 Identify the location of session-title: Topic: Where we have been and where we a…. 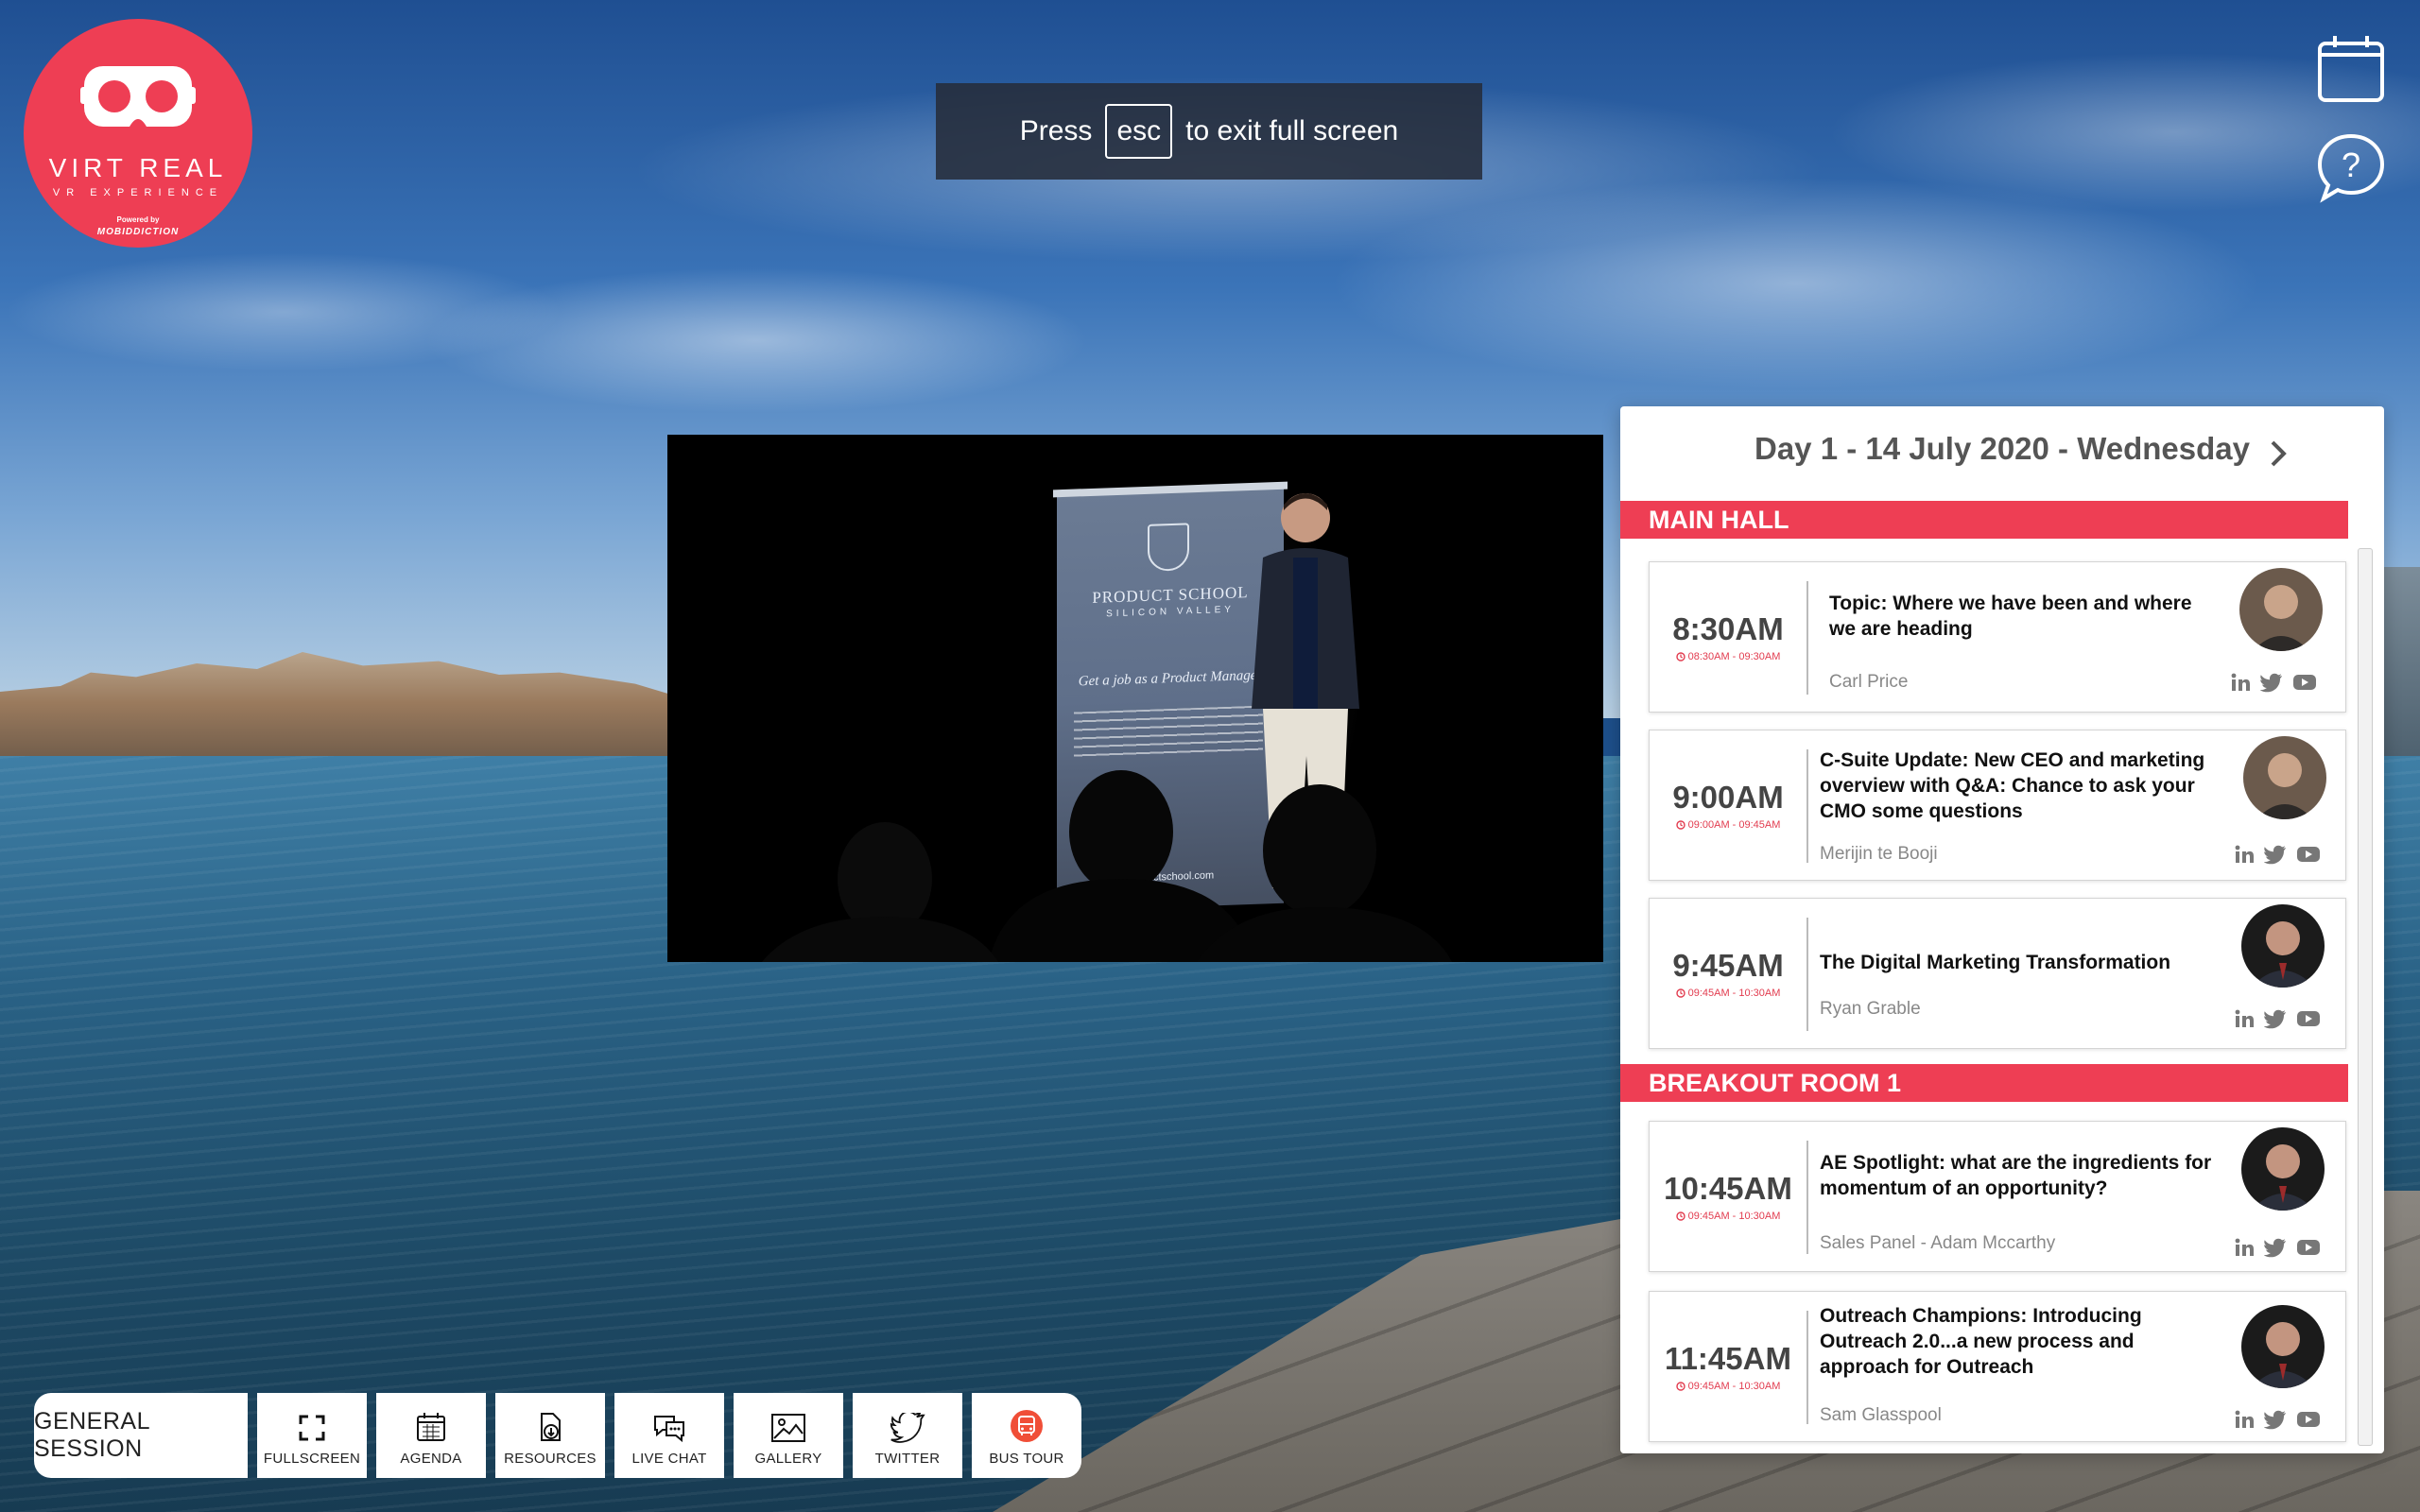
(2010, 616).